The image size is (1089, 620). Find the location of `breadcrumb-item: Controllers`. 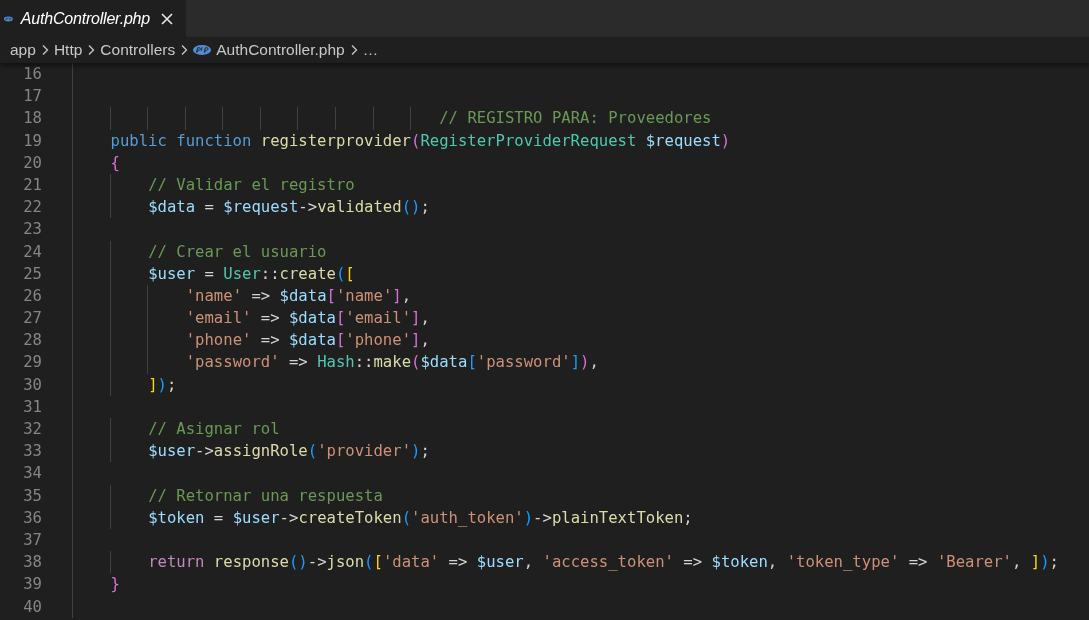

breadcrumb-item: Controllers is located at coordinates (138, 50).